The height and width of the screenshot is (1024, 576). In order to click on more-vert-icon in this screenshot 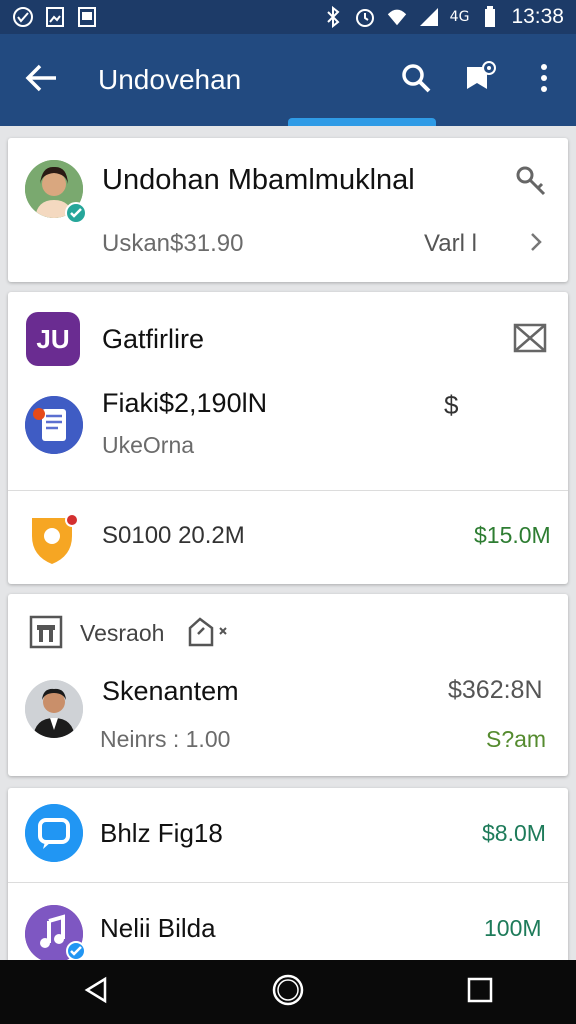, I will do `click(544, 80)`.